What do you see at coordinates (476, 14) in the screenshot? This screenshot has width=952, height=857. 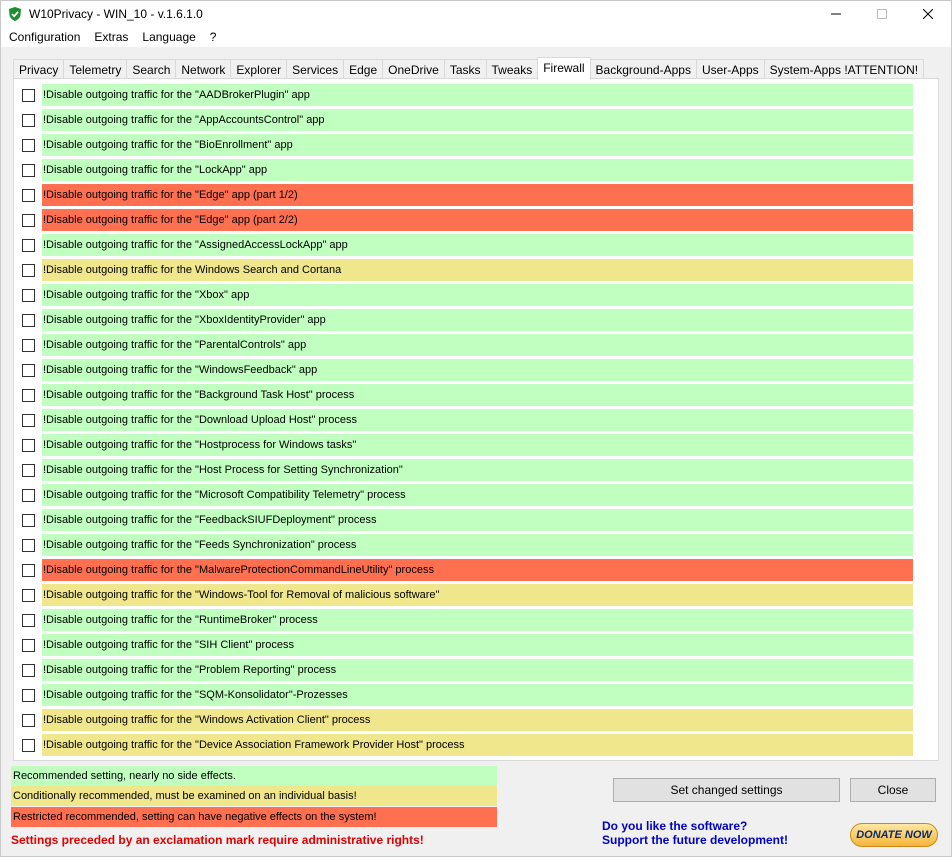 I see `title-bar: W10Privacy - WIN_10 - v.1.6.1.0` at bounding box center [476, 14].